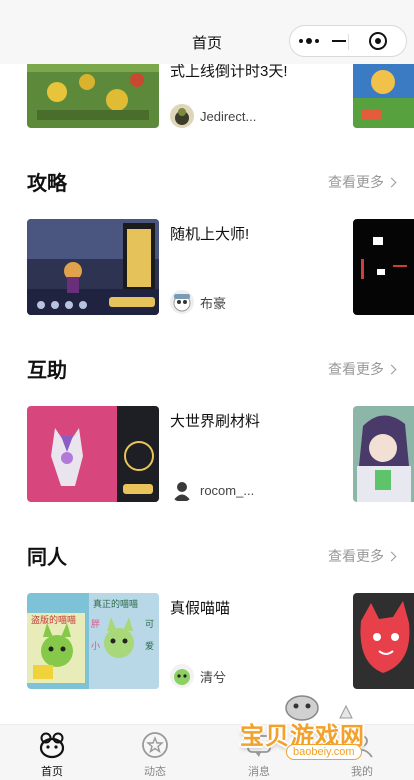 The height and width of the screenshot is (780, 414). I want to click on author-name: 布豪, so click(213, 303).